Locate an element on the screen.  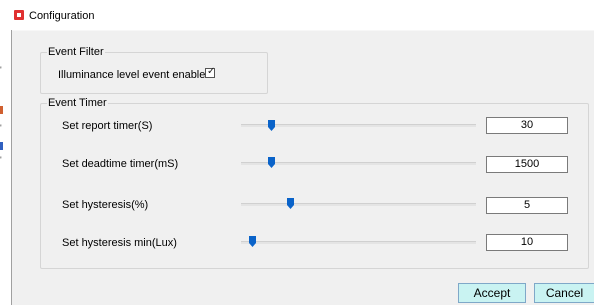
hysteresis-min-slider-track is located at coordinates (358, 242).